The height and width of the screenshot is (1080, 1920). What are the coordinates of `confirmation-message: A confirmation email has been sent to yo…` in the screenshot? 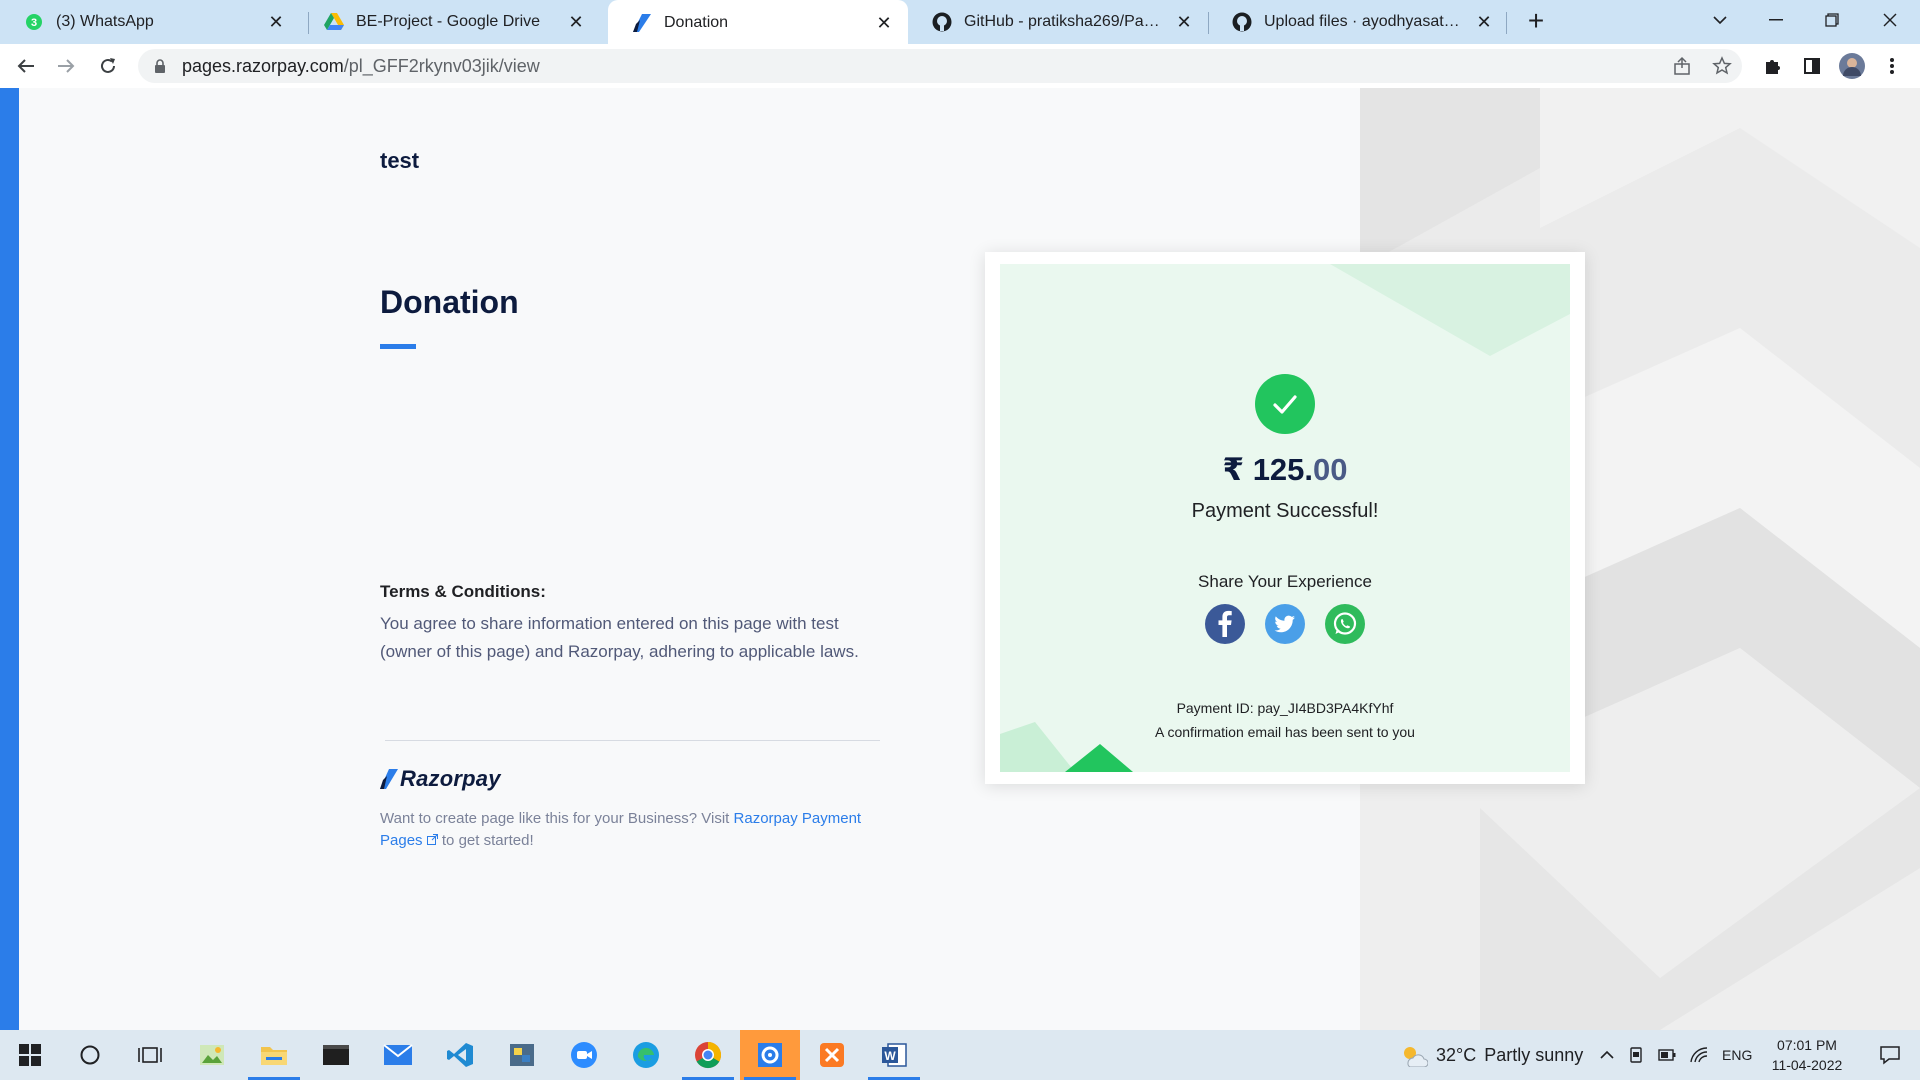 It's located at (1285, 732).